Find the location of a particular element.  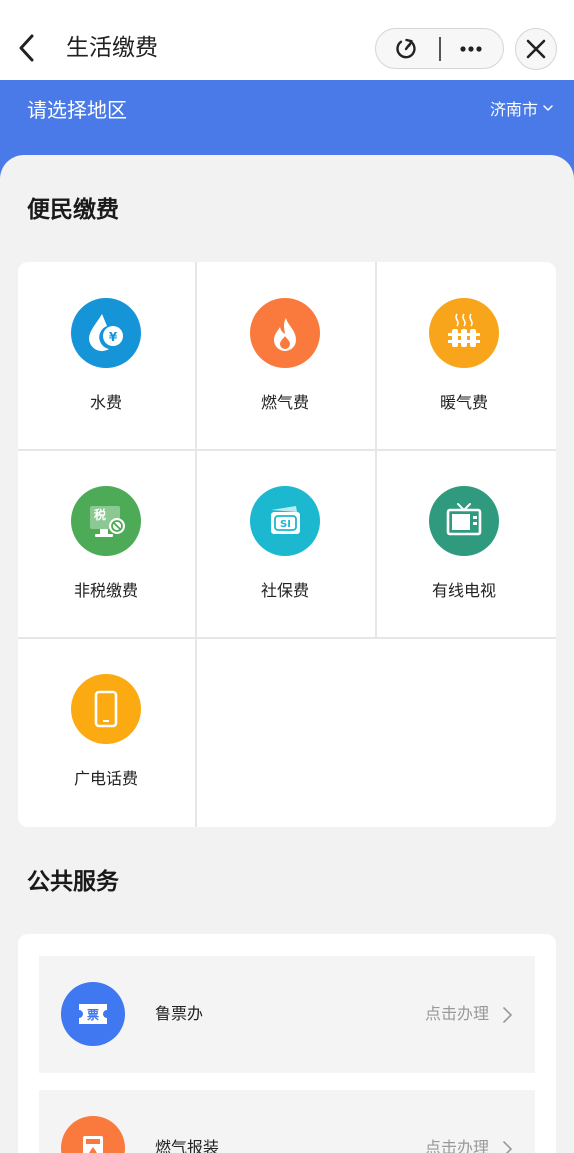

radiator-icon is located at coordinates (464, 333).